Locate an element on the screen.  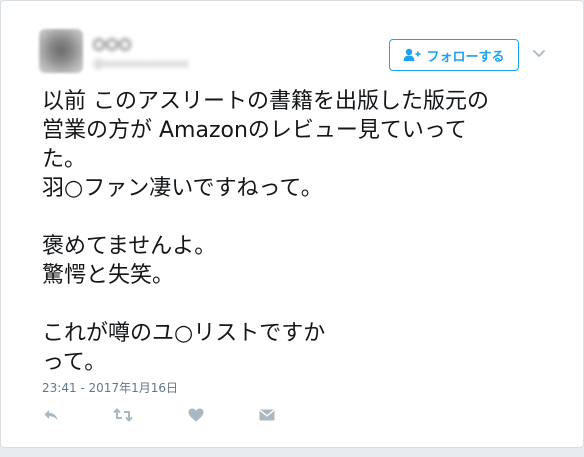
retweet-icon is located at coordinates (123, 415).